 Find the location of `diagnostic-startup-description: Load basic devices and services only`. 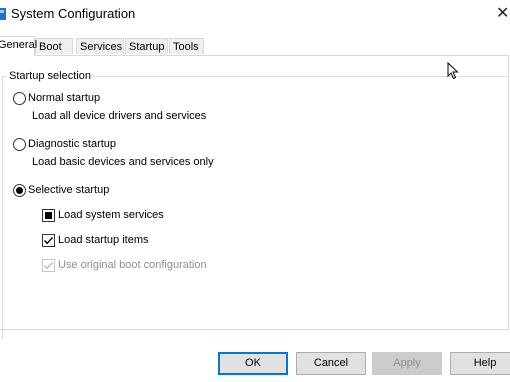

diagnostic-startup-description: Load basic devices and services only is located at coordinates (123, 162).